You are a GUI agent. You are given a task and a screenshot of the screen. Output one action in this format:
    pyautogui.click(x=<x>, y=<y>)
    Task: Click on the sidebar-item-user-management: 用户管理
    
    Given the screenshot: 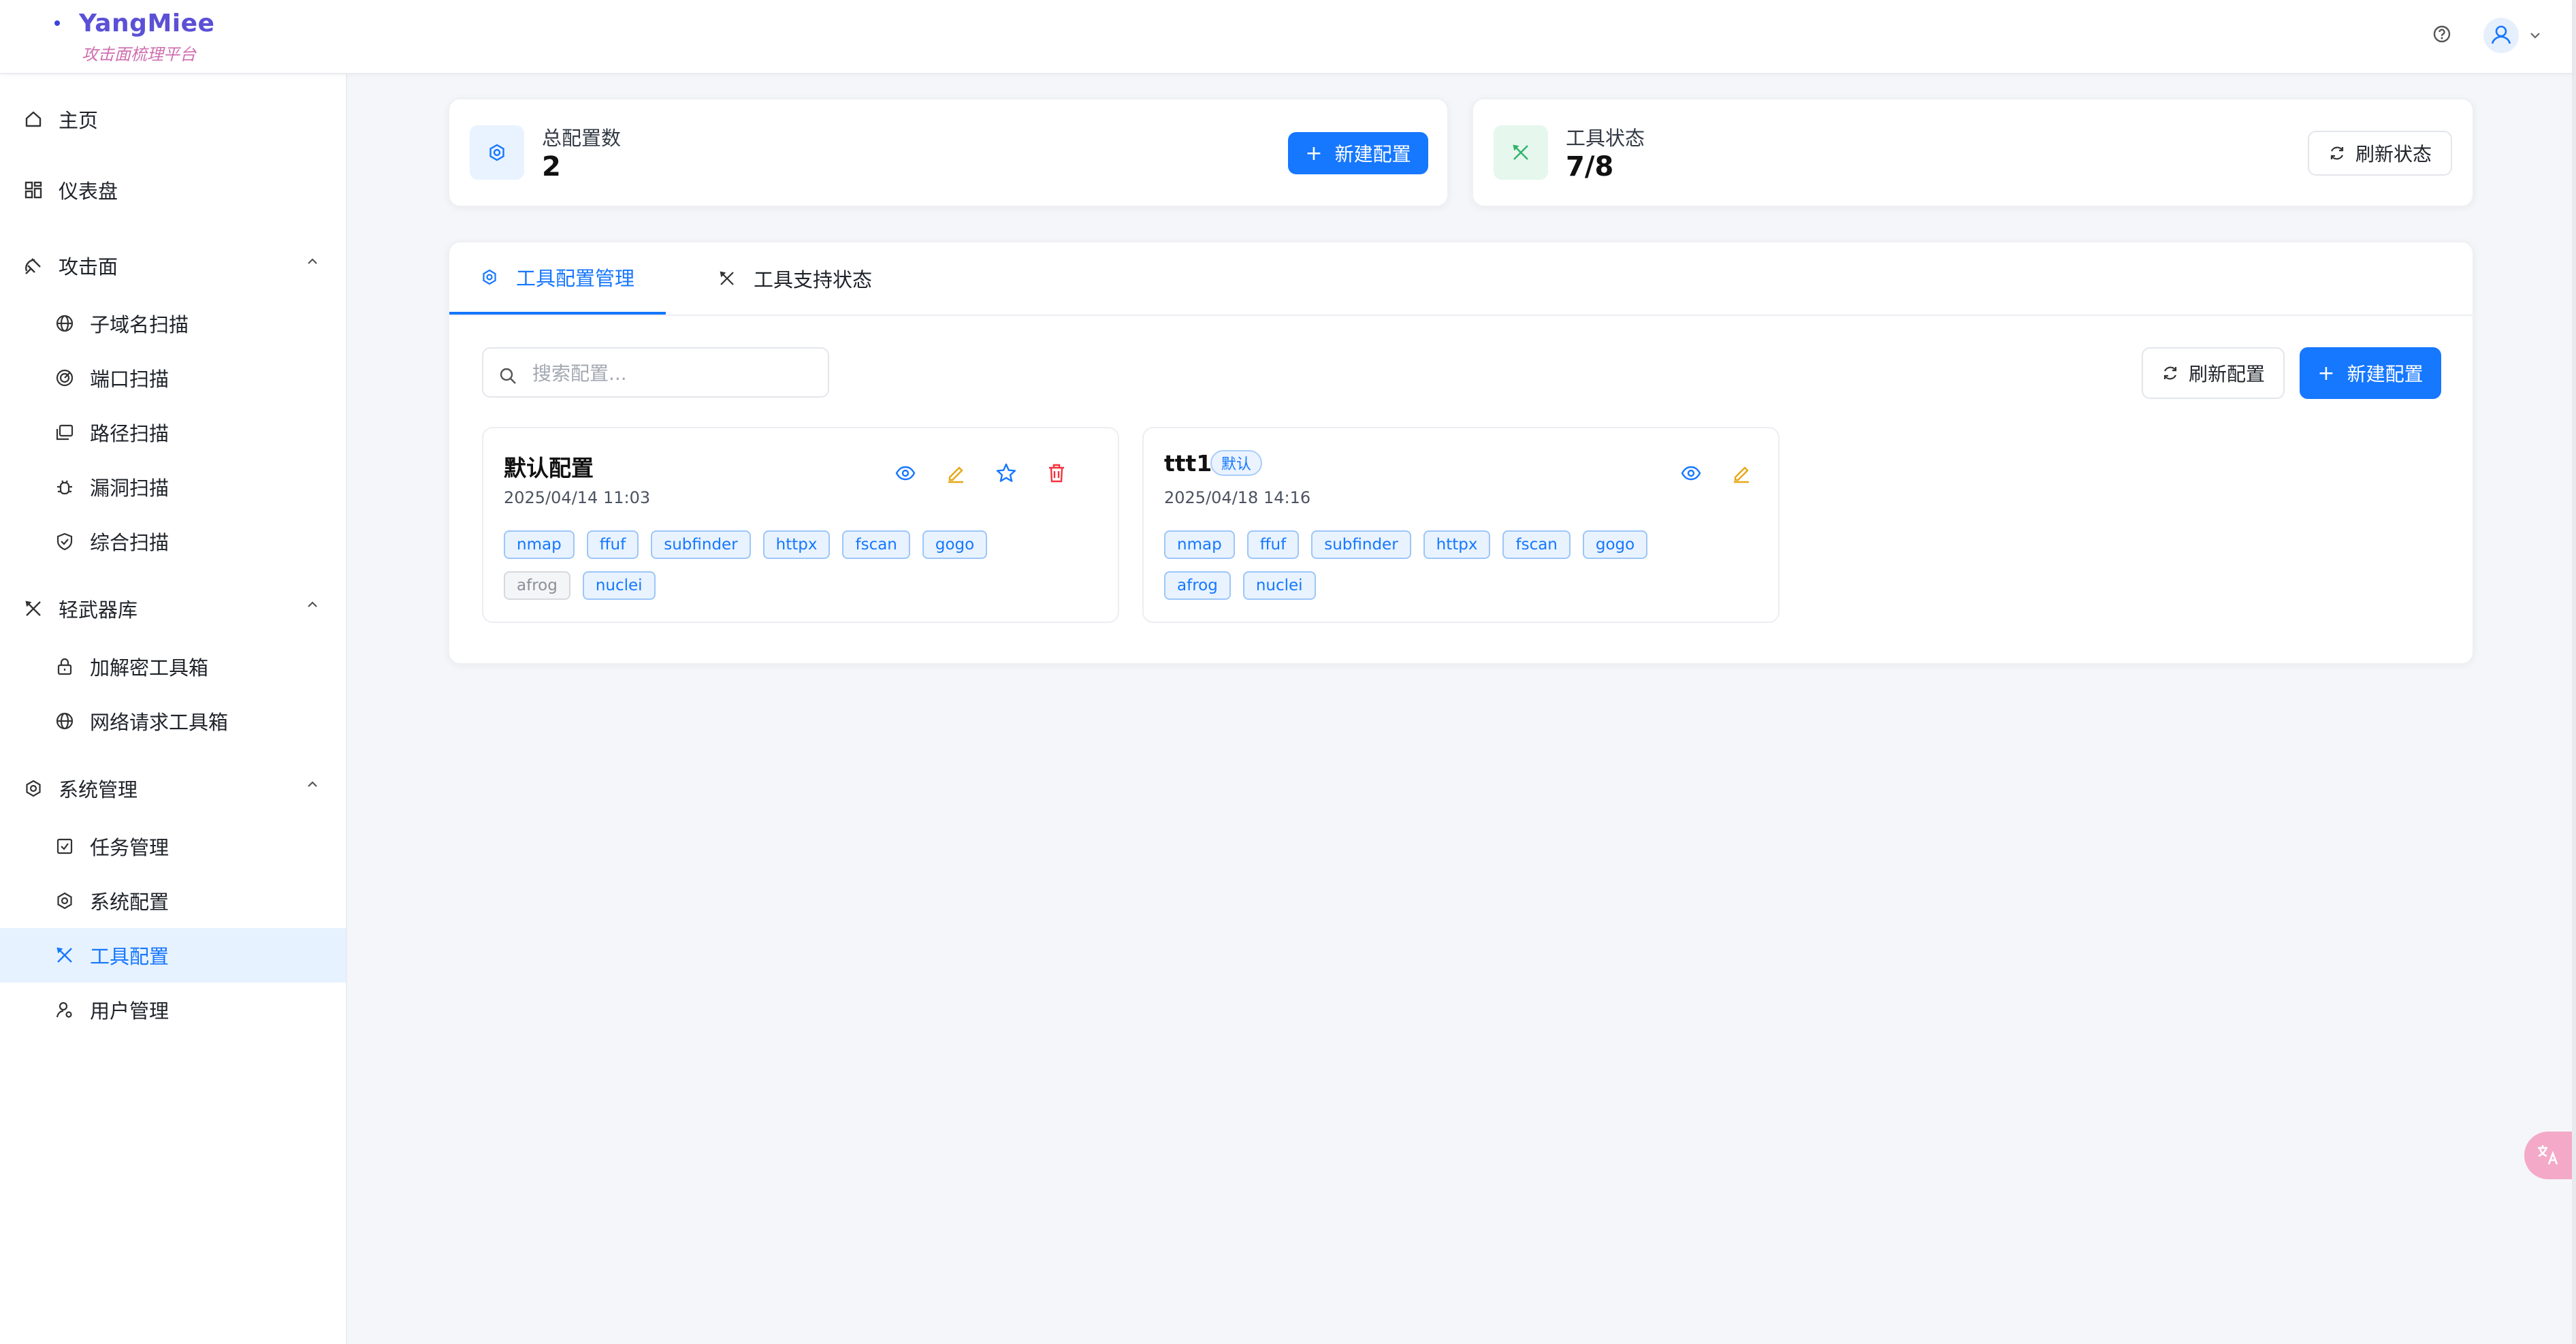 What is the action you would take?
    pyautogui.click(x=173, y=1009)
    